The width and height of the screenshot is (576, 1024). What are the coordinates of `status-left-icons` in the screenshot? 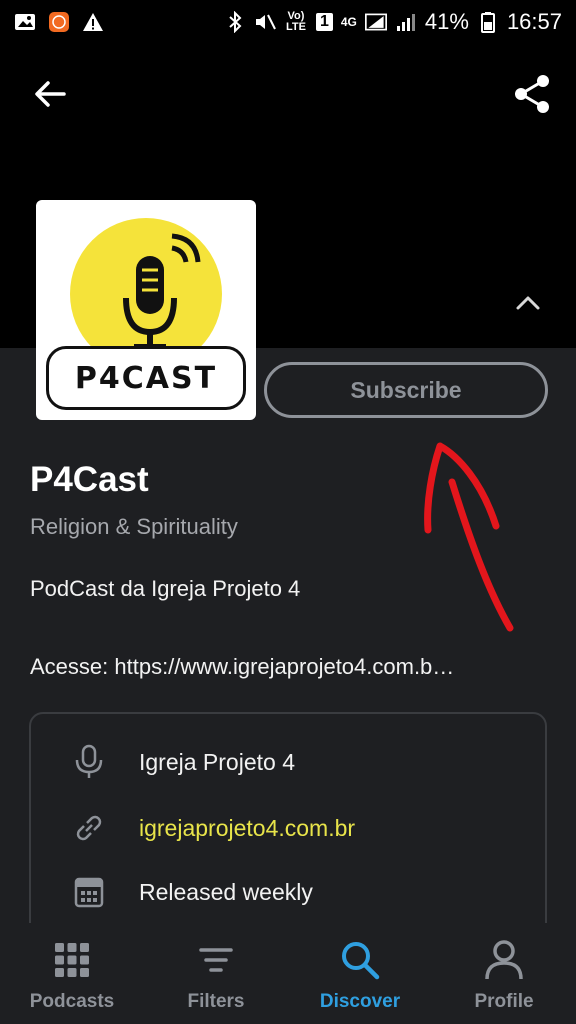 It's located at (59, 22).